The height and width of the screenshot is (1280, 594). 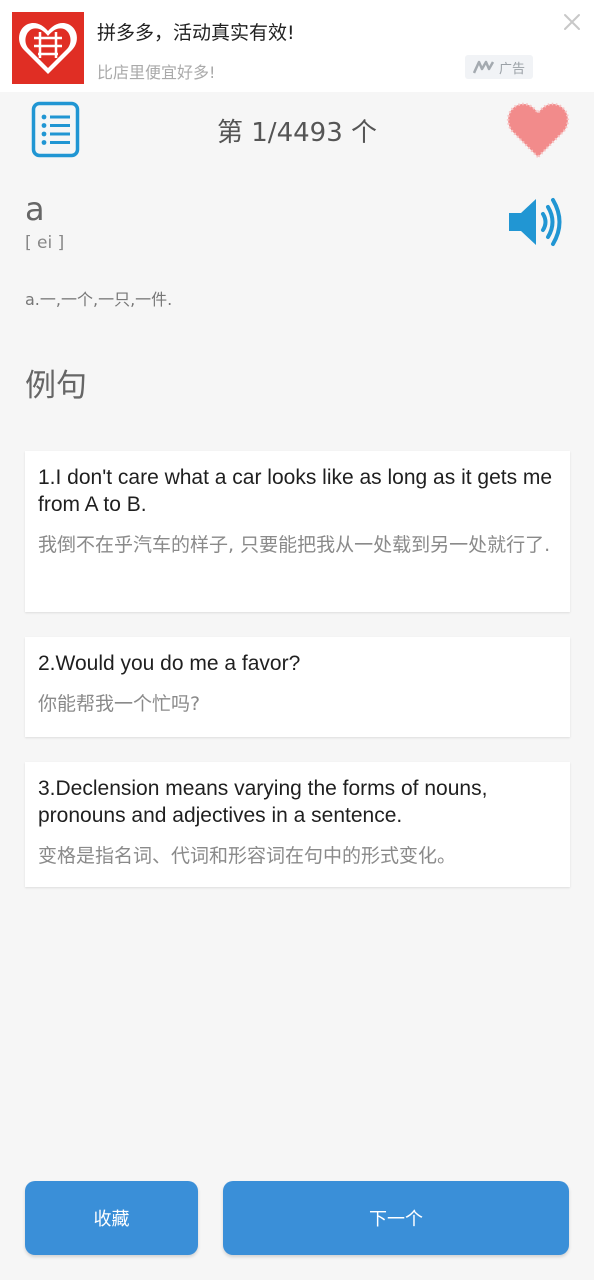 What do you see at coordinates (119, 704) in the screenshot?
I see `example-chinese: 你能帮我一个忙吗?` at bounding box center [119, 704].